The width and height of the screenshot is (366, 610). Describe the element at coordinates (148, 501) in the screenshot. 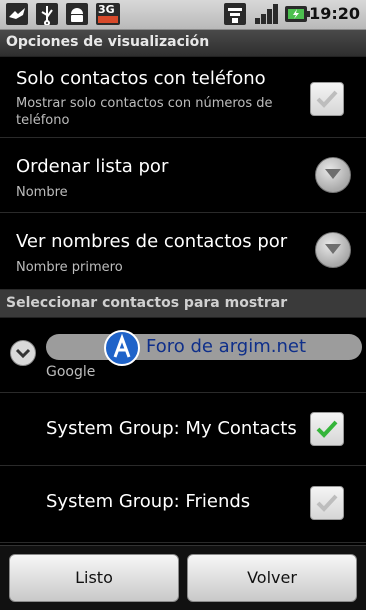

I see `group-title: System Group: Friends` at that location.